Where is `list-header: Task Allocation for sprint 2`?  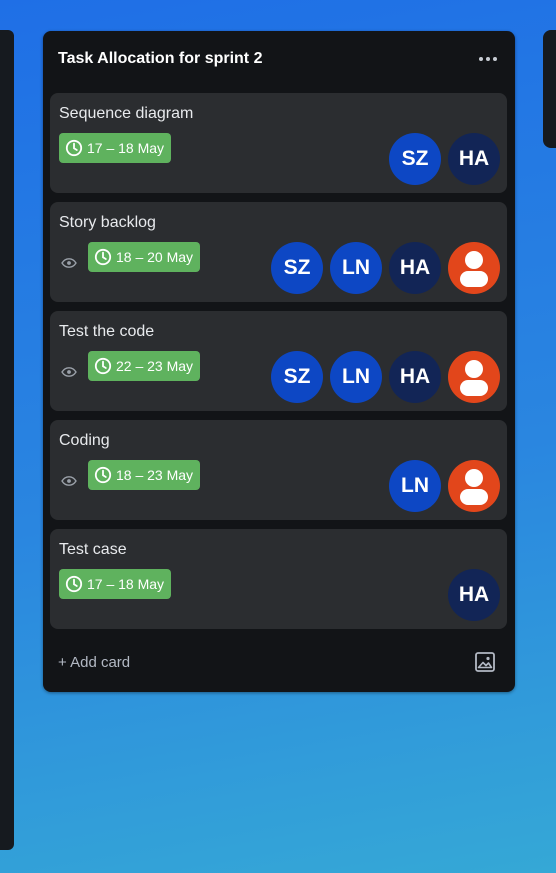
list-header: Task Allocation for sprint 2 is located at coordinates (279, 60).